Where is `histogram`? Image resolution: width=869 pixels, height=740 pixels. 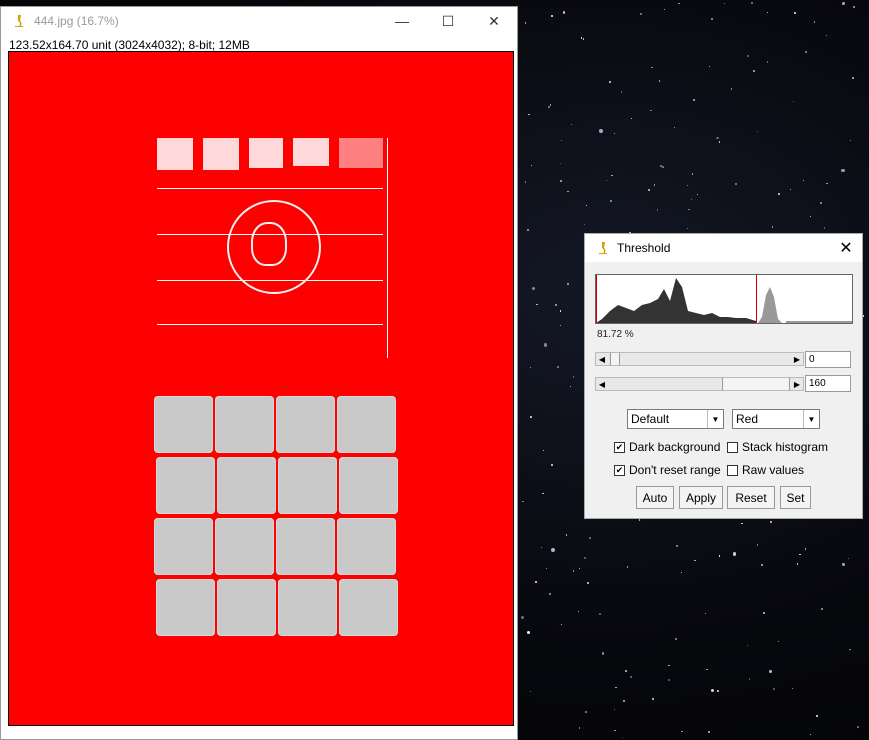
histogram is located at coordinates (724, 299).